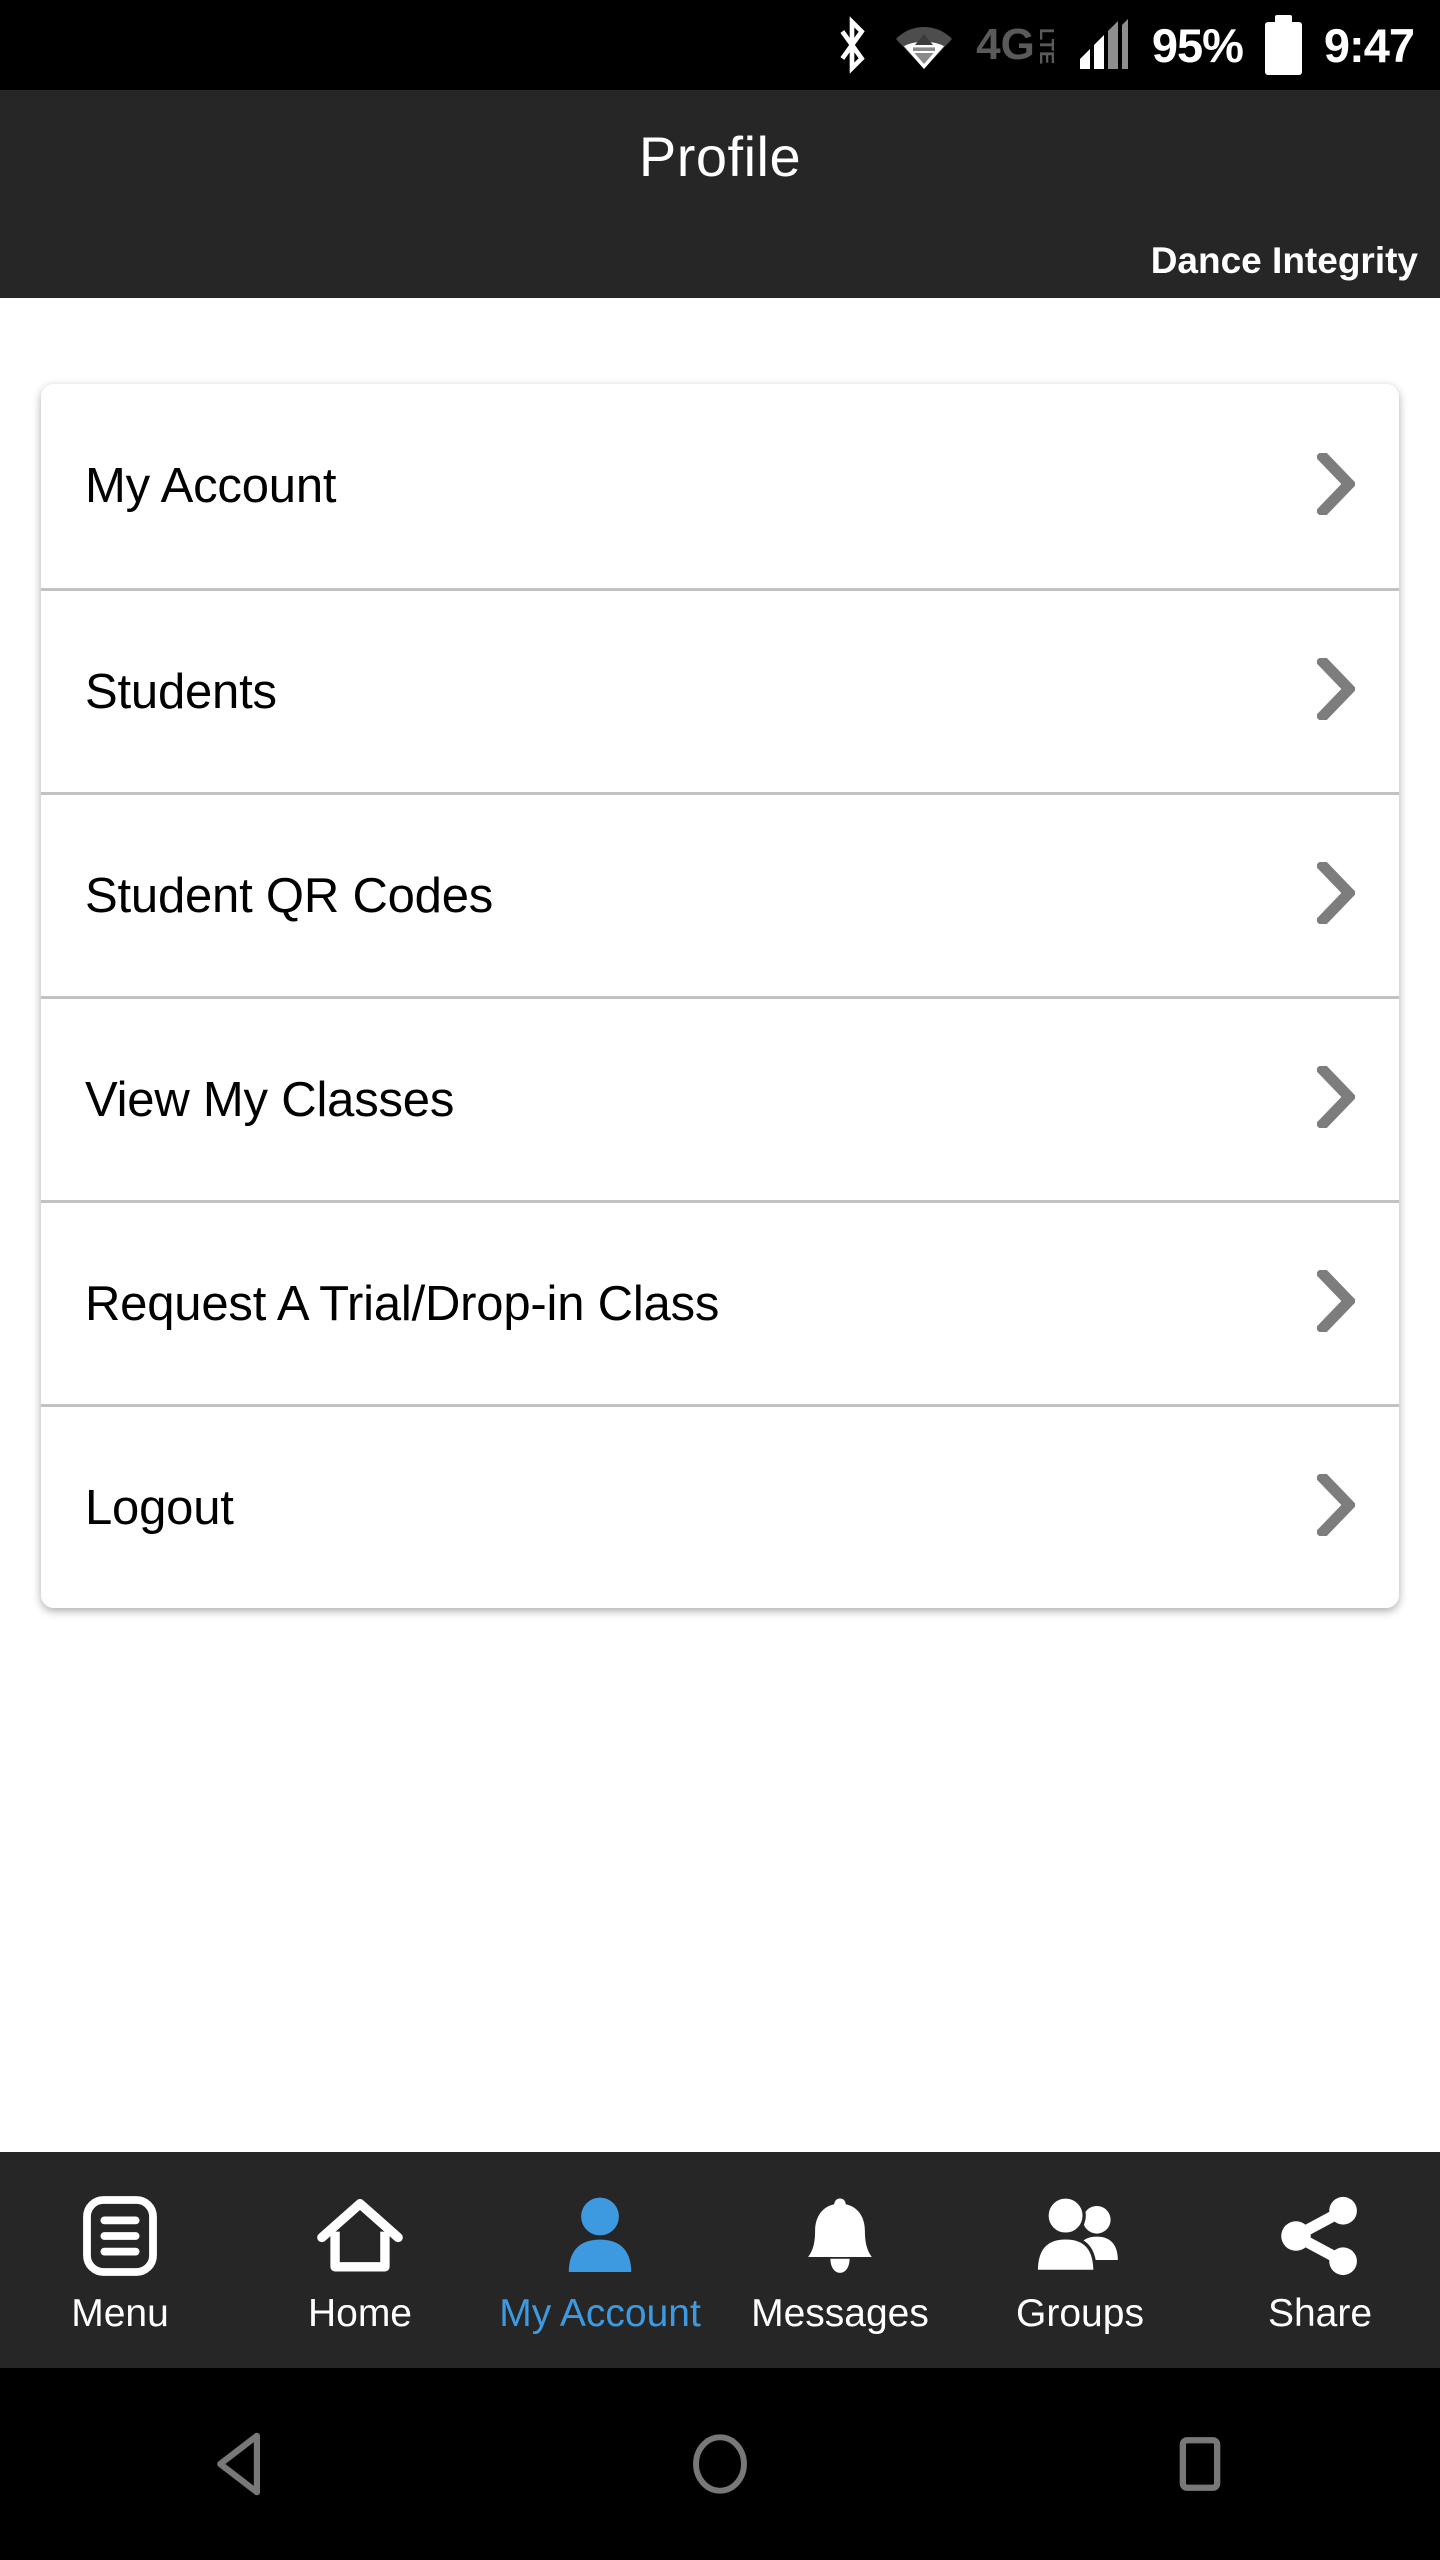 The height and width of the screenshot is (2560, 1440). I want to click on nav-item-messages: Messages, so click(840, 2260).